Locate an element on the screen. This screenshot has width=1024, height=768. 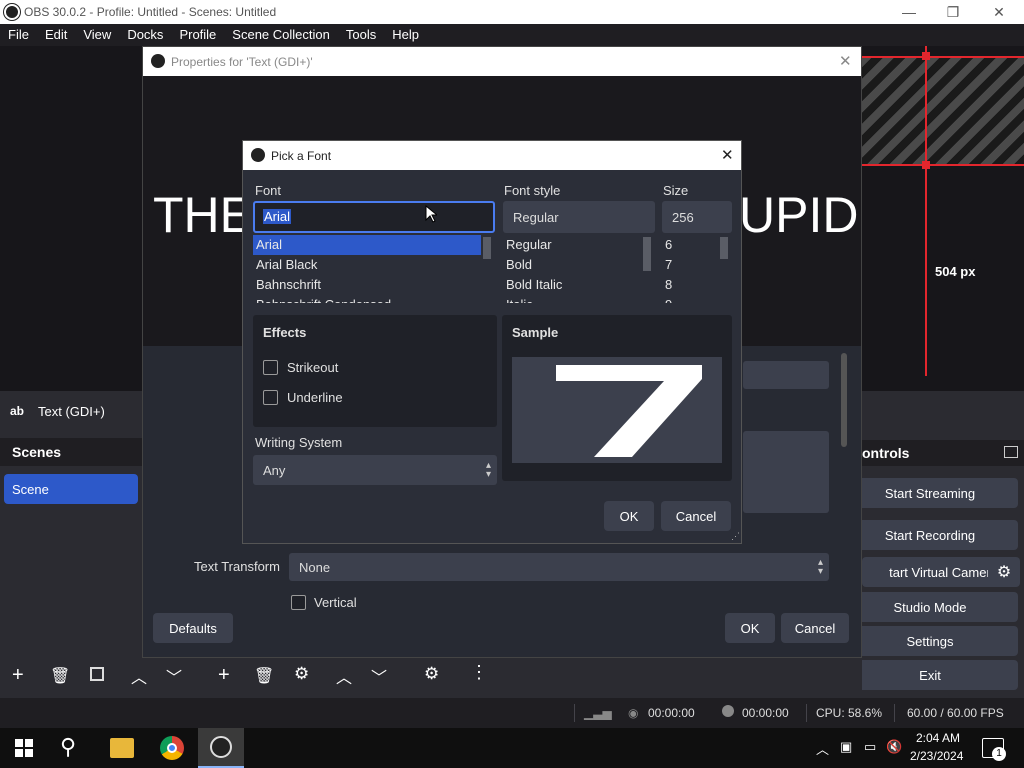
dimension-label: 504 px is located at coordinates (955, 271).